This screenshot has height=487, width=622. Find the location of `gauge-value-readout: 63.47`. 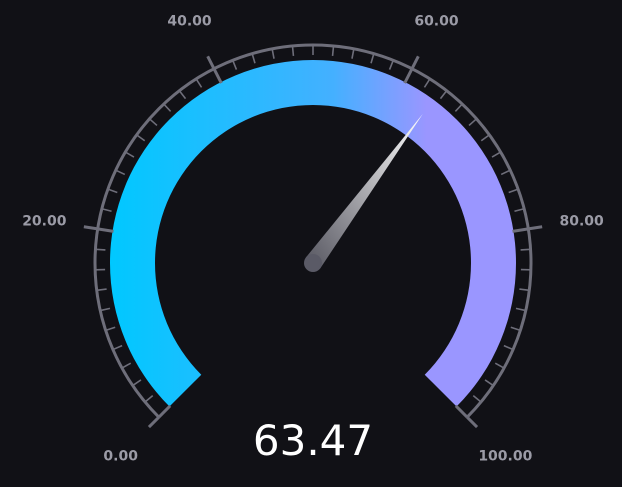

gauge-value-readout: 63.47 is located at coordinates (313, 440).